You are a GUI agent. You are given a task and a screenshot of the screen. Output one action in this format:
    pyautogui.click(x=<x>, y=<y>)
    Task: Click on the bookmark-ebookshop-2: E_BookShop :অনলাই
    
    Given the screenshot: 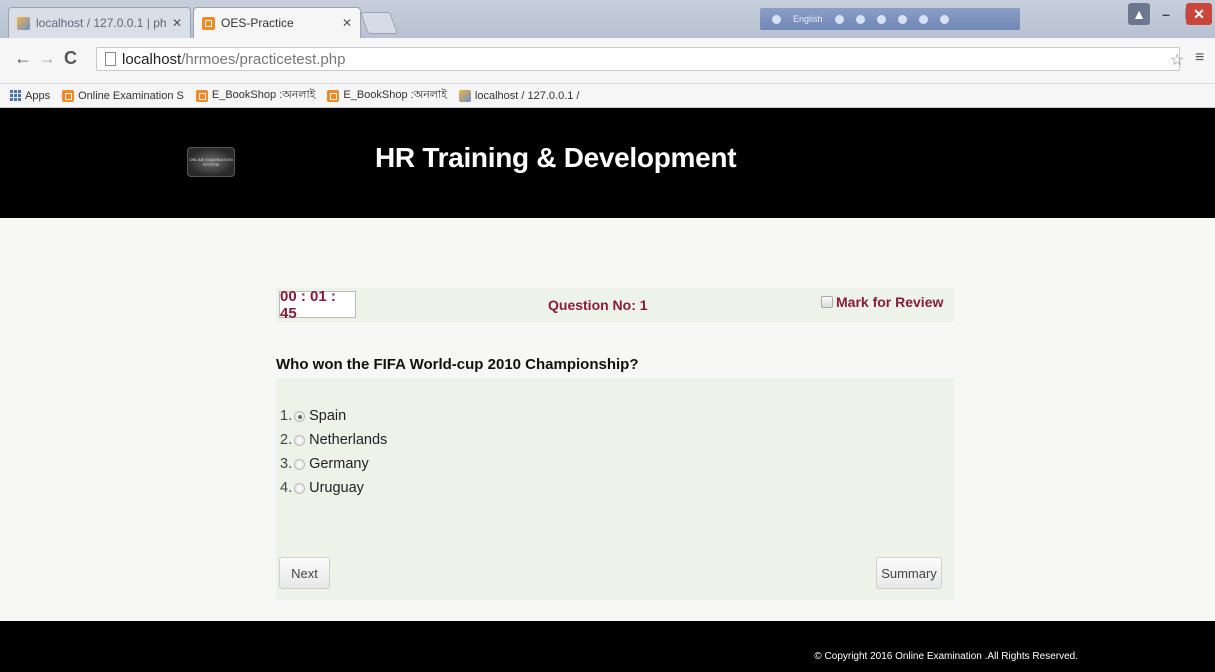 What is the action you would take?
    pyautogui.click(x=387, y=95)
    